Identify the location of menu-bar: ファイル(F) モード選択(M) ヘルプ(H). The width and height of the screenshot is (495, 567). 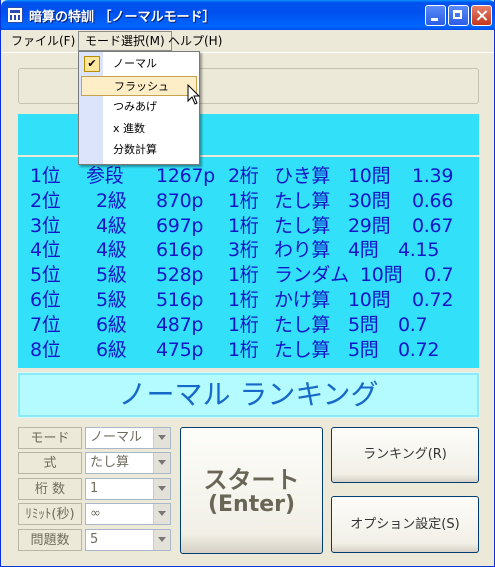
(248, 41).